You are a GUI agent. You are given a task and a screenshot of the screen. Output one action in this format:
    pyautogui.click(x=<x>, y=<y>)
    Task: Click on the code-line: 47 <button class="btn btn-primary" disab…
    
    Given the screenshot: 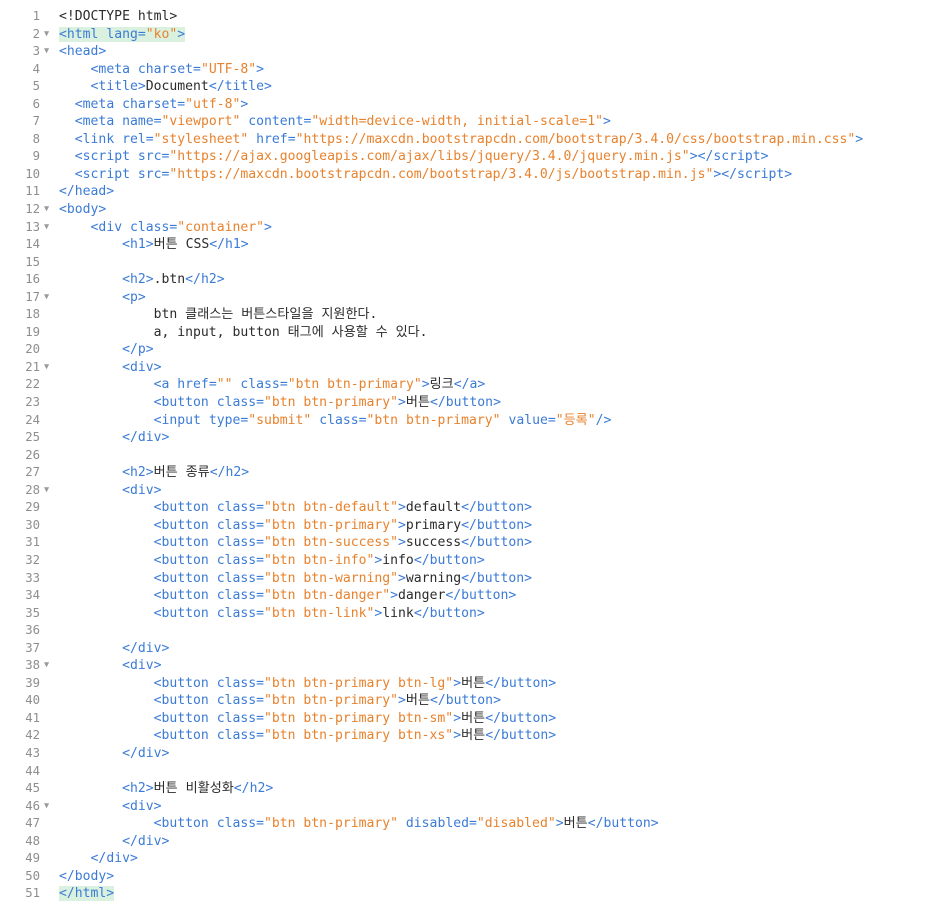 What is the action you would take?
    pyautogui.click(x=475, y=824)
    